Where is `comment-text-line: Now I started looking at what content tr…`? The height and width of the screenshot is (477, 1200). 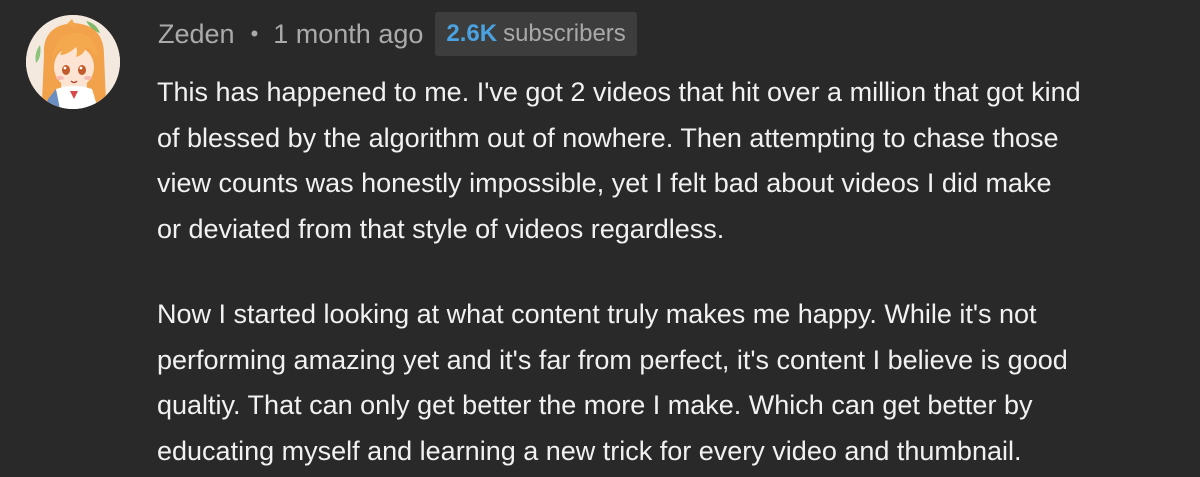
comment-text-line: Now I started looking at what content tr… is located at coordinates (597, 314).